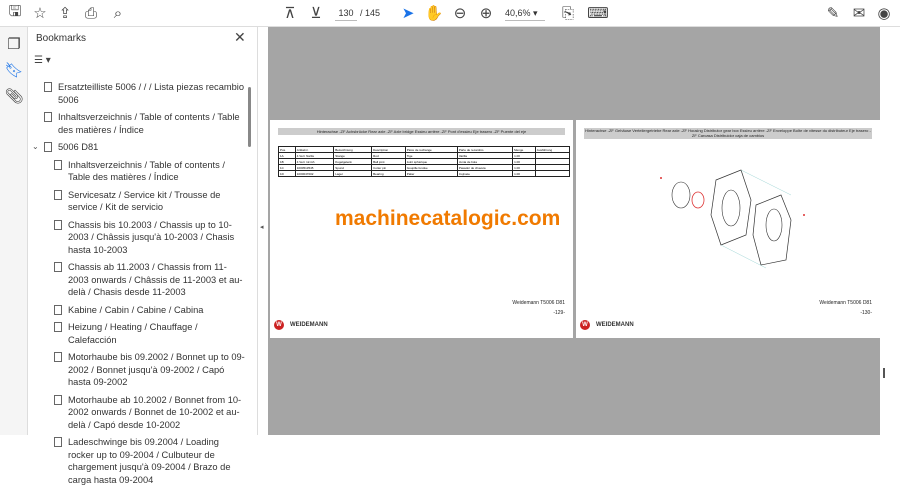 Image resolution: width=900 pixels, height=491 pixels. What do you see at coordinates (290, 13) in the screenshot?
I see `previous-page-icon: ⊼` at bounding box center [290, 13].